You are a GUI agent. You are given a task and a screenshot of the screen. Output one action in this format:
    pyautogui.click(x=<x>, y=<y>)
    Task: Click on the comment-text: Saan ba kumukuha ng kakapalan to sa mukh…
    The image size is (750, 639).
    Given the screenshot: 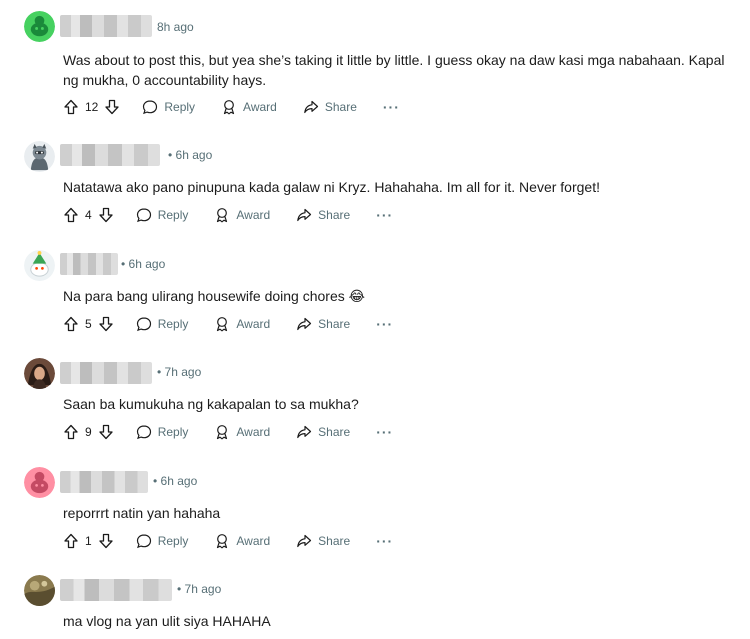 What is the action you would take?
    pyautogui.click(x=211, y=404)
    